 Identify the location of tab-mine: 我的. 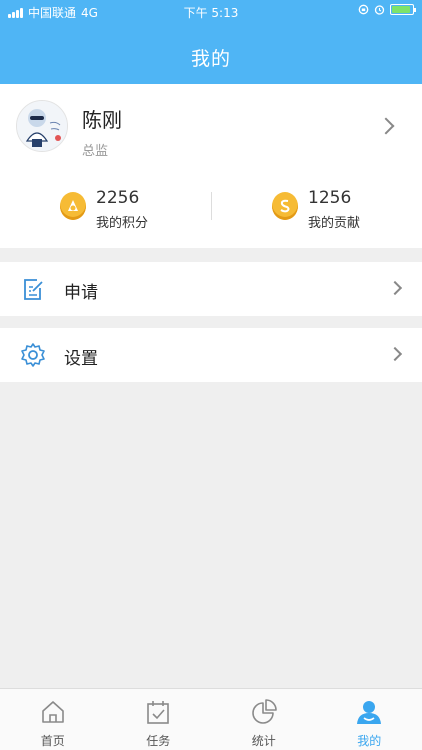
(369, 719).